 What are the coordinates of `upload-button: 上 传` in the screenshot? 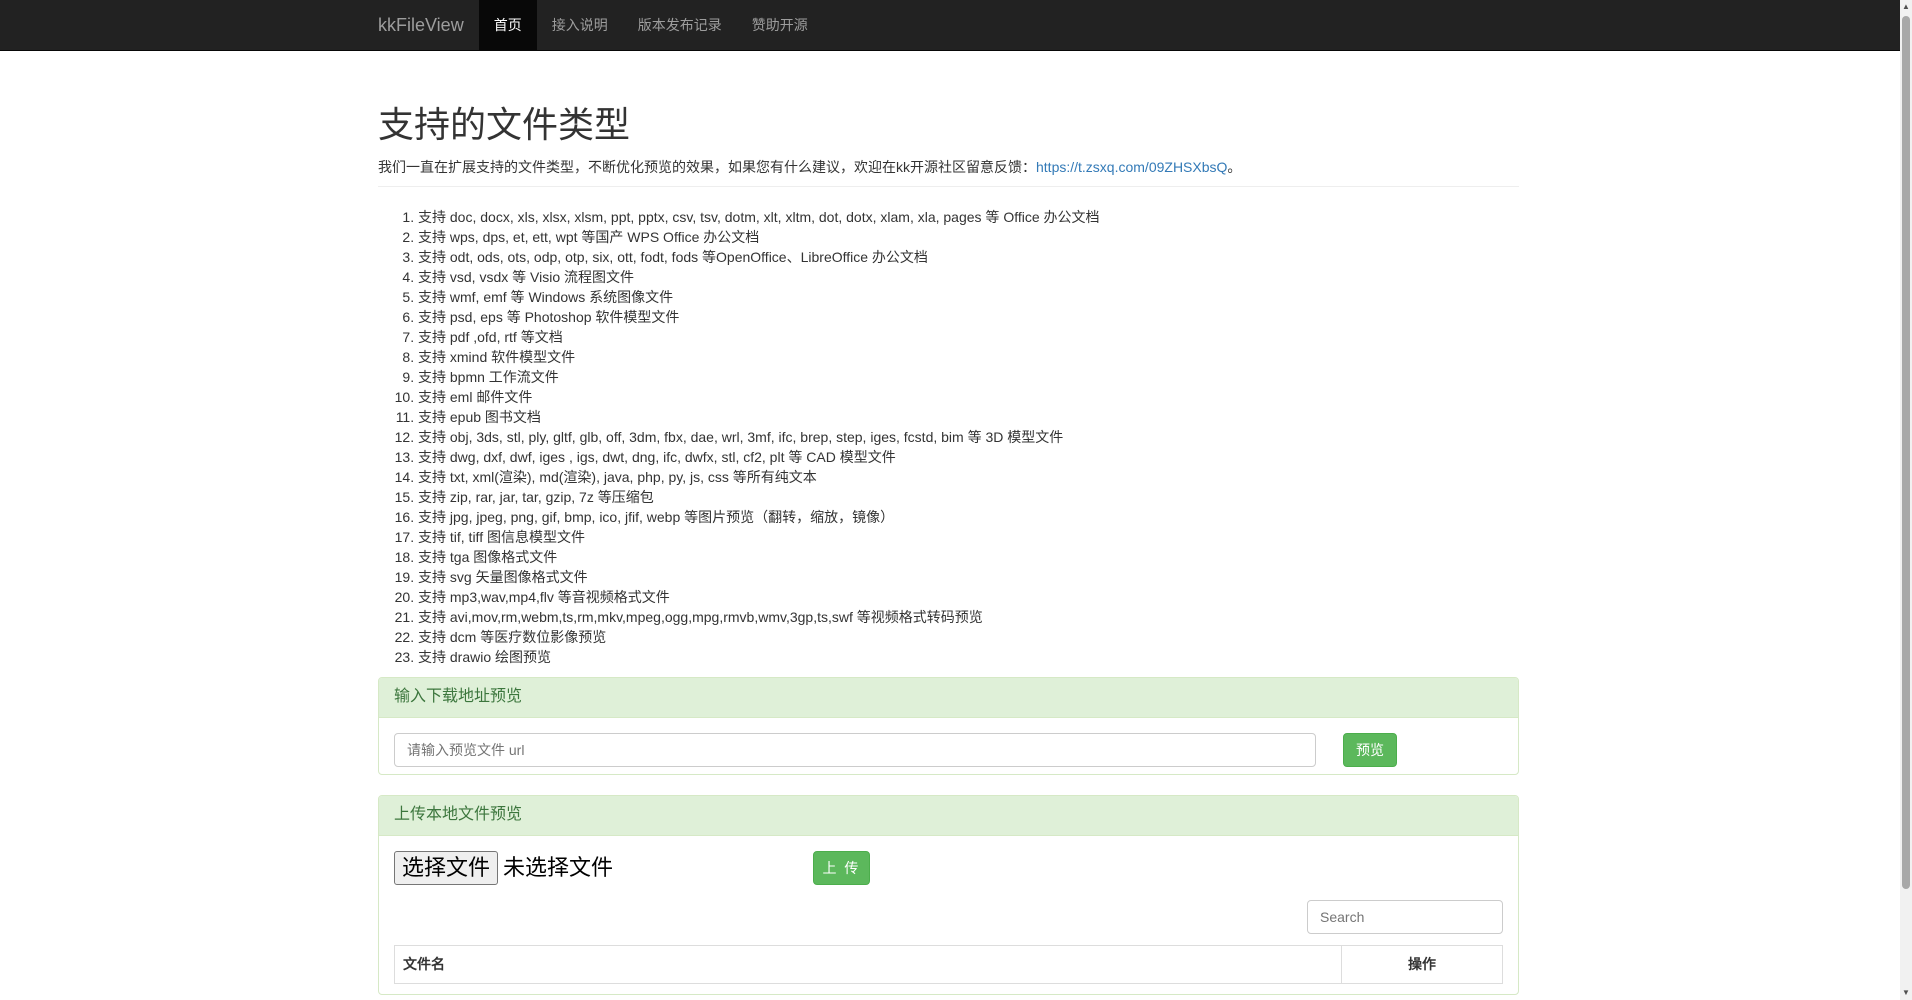 It's located at (841, 867).